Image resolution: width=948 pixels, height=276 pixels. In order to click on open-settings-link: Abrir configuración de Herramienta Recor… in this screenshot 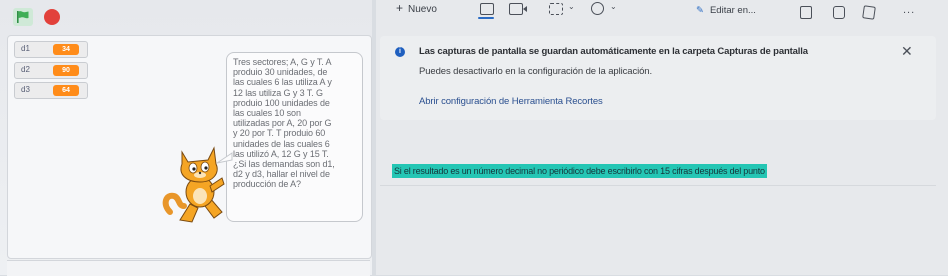, I will do `click(511, 101)`.